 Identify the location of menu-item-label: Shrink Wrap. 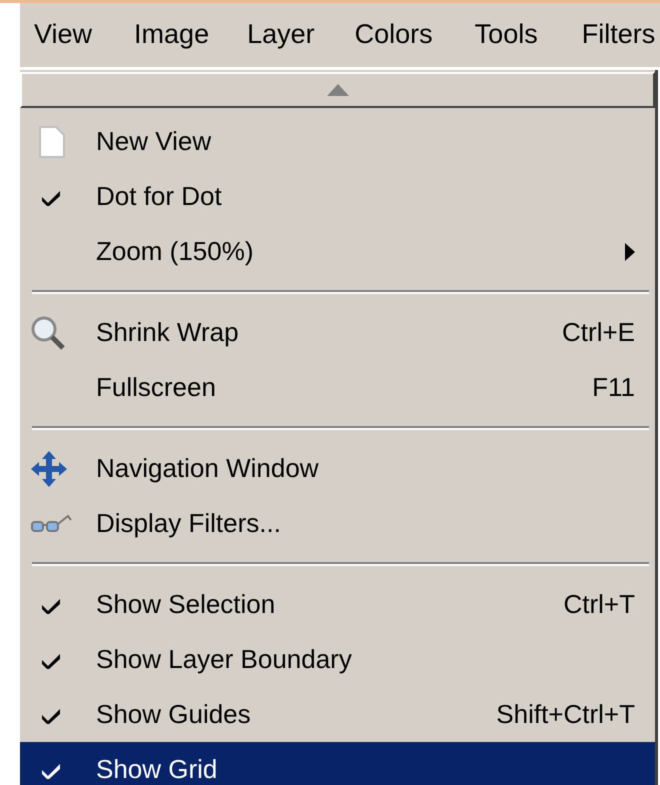
(168, 332).